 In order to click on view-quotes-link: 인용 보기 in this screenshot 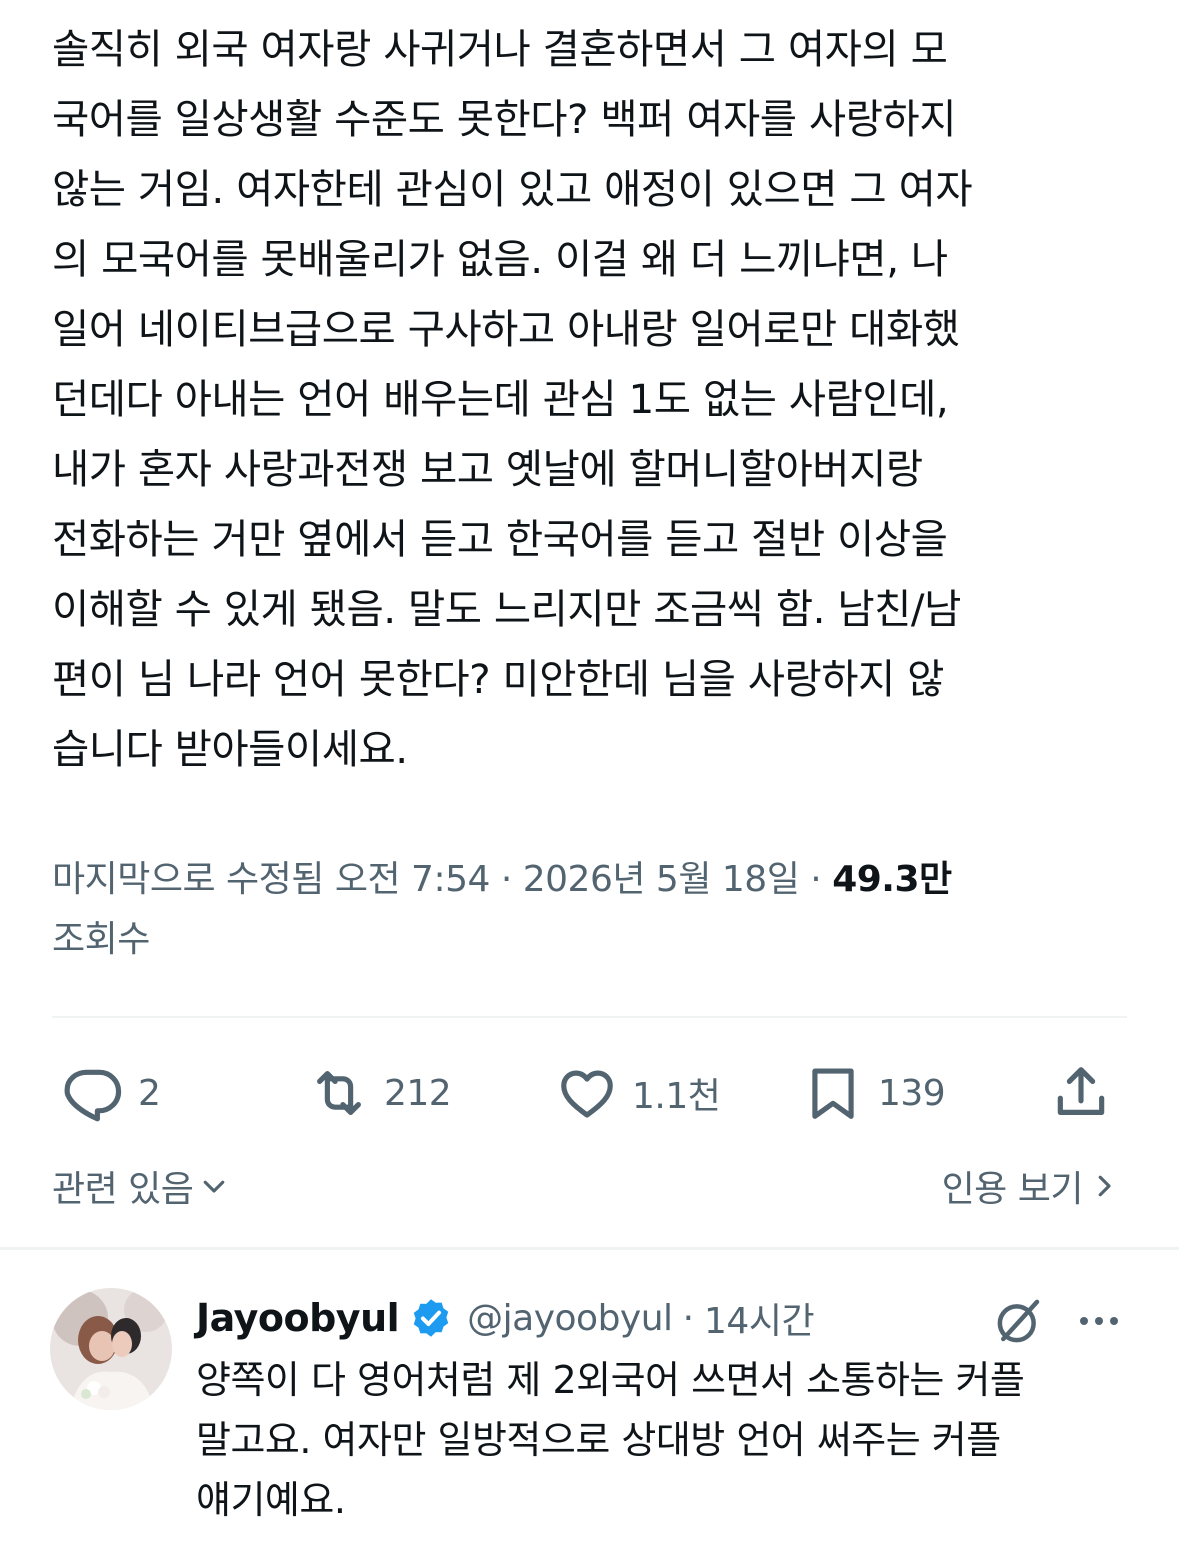, I will do `click(1030, 1186)`.